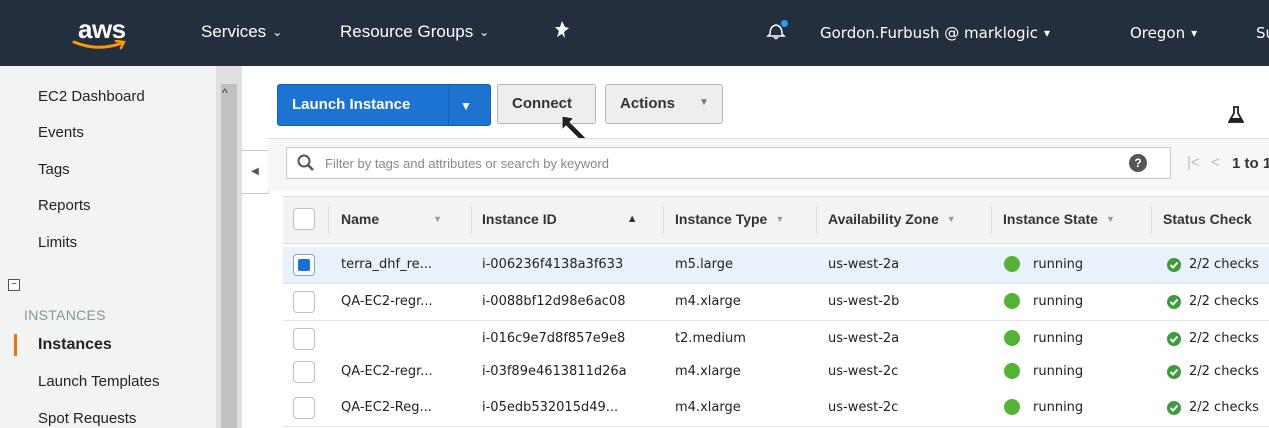  What do you see at coordinates (234, 31) in the screenshot?
I see `services-label: Services` at bounding box center [234, 31].